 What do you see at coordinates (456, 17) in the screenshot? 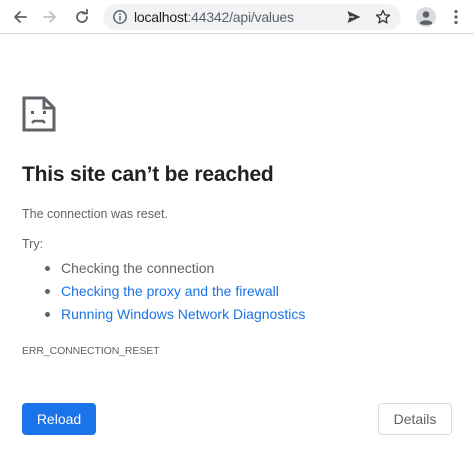
I see `kebab-menu-icon` at bounding box center [456, 17].